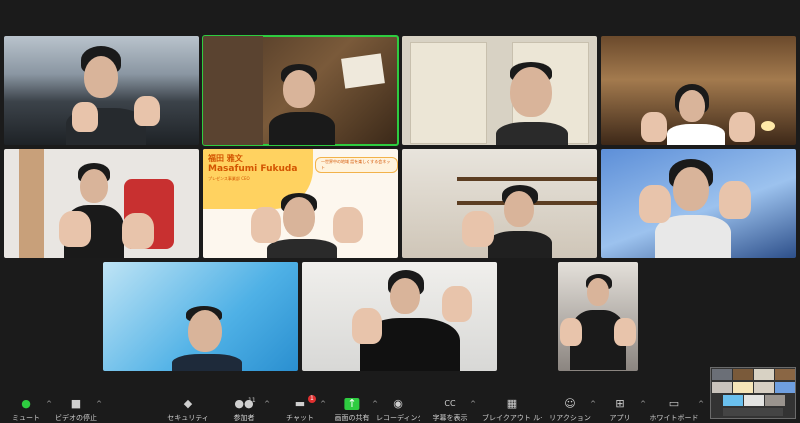  Describe the element at coordinates (229, 178) in the screenshot. I see `role-text: プレゼンス事業部 CEO` at that location.